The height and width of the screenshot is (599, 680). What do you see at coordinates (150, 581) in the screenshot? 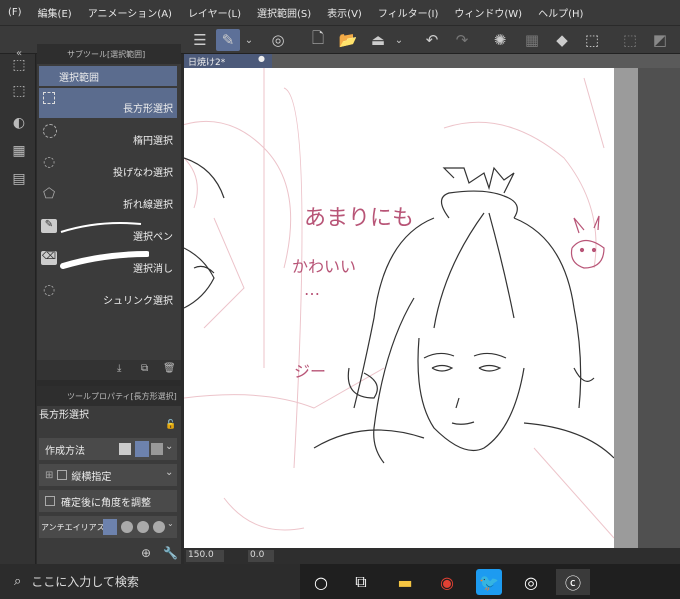
I see `taskbar-search: ⌕ ここに入力して検索` at bounding box center [150, 581].